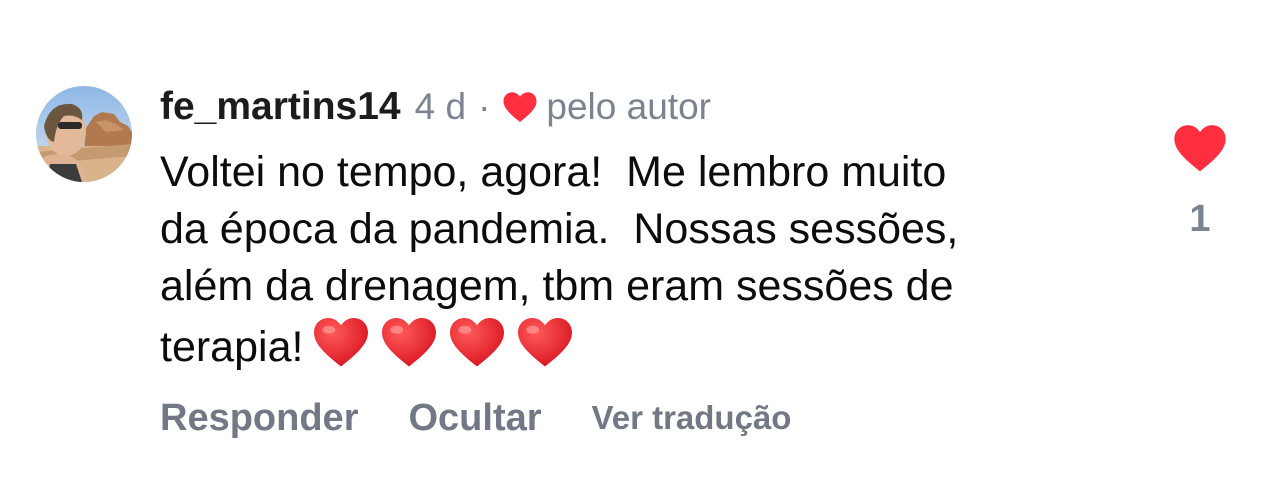  I want to click on like-count: 1, so click(1200, 219).